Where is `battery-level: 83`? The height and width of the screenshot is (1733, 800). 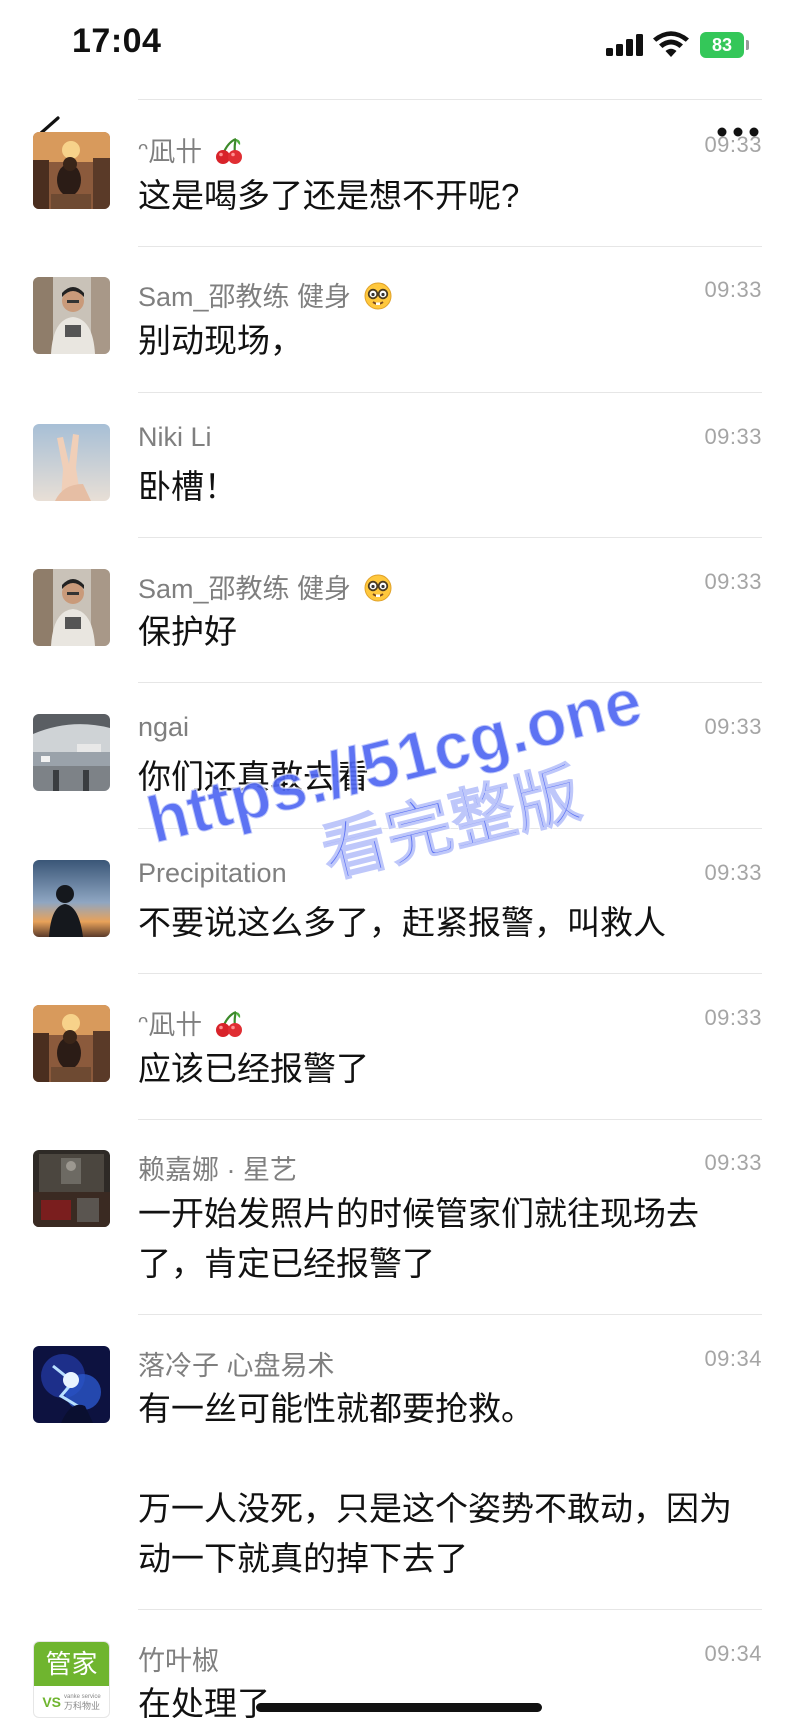
battery-level: 83 is located at coordinates (722, 45).